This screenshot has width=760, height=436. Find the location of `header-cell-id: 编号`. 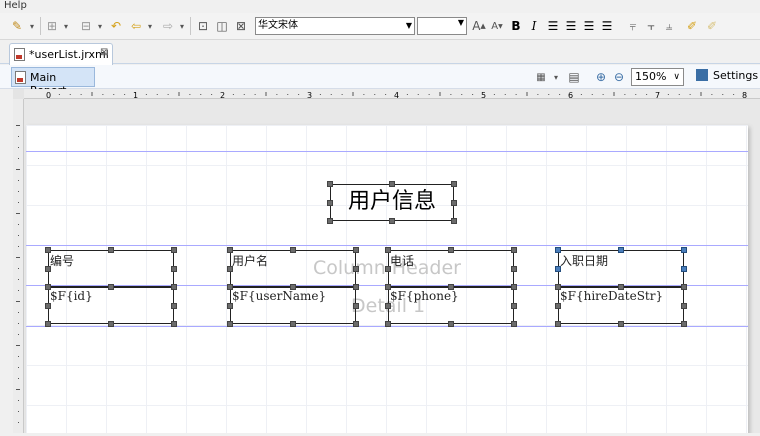

header-cell-id: 编号 is located at coordinates (111, 268).